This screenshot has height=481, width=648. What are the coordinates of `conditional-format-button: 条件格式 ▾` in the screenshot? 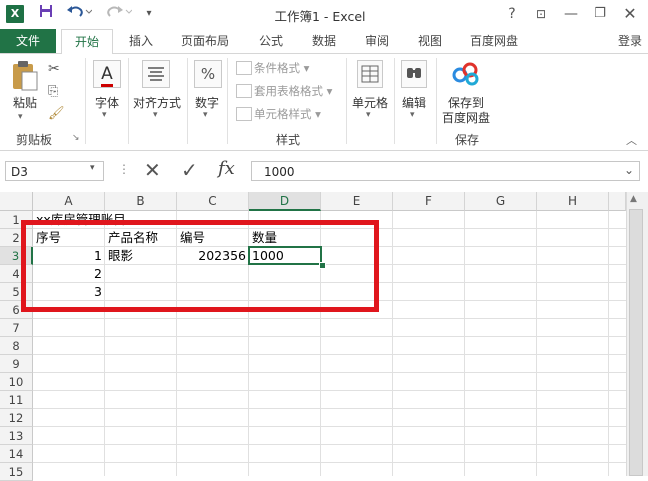 It's located at (281, 68).